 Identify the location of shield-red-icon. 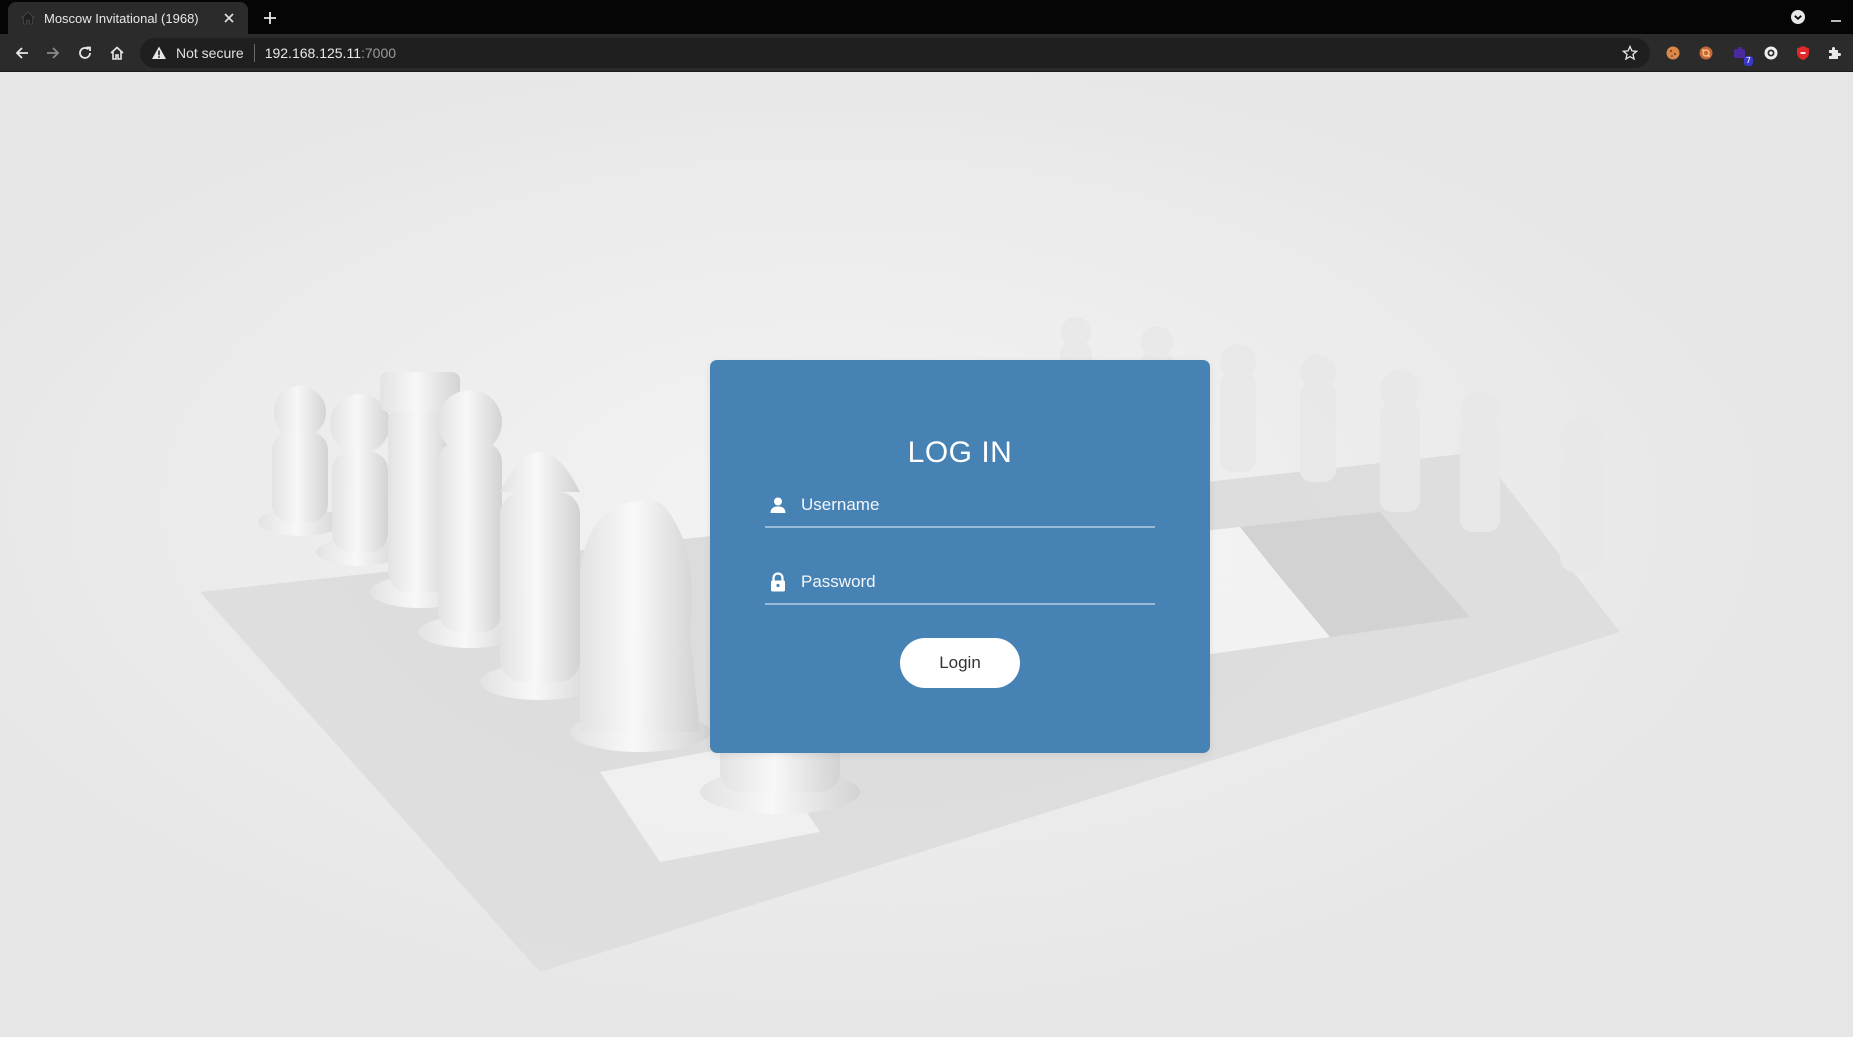
(1803, 53).